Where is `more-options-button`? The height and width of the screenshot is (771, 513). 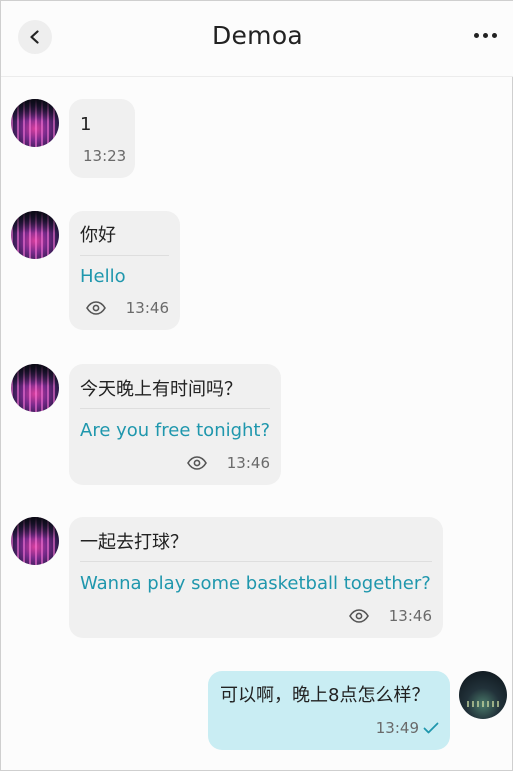 more-options-button is located at coordinates (485, 35).